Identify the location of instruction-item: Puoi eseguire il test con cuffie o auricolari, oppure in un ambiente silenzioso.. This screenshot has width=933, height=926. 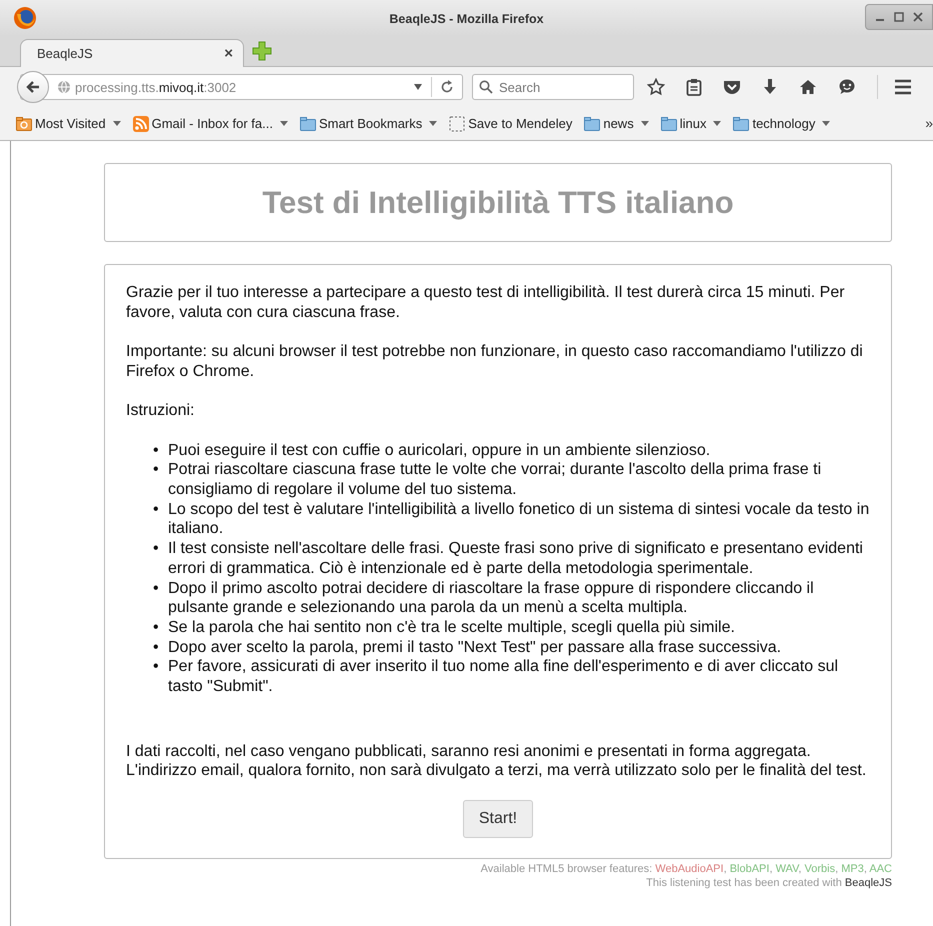
(439, 450).